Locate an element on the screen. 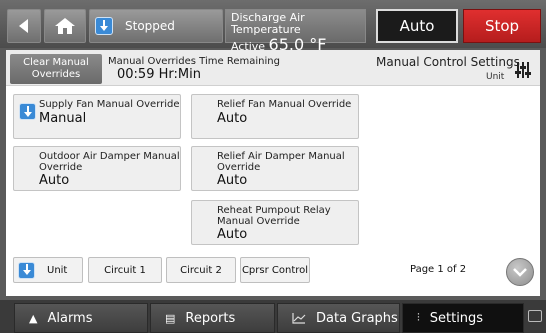 The width and height of the screenshot is (546, 333). nav-alarms: ▲ Alarms is located at coordinates (81, 318).